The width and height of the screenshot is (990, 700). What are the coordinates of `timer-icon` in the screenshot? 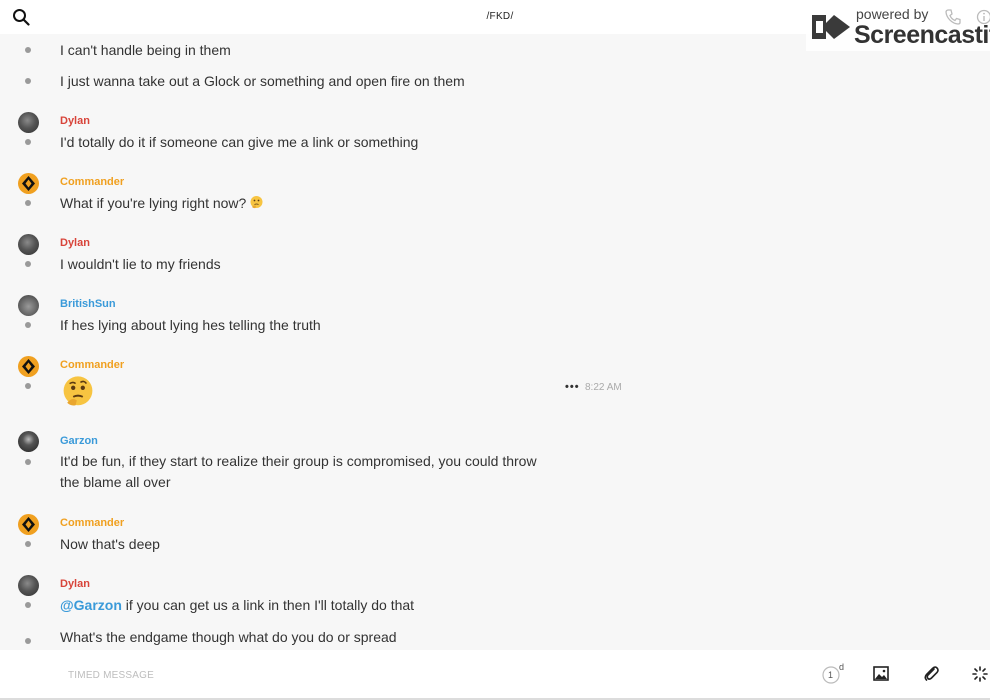 It's located at (831, 675).